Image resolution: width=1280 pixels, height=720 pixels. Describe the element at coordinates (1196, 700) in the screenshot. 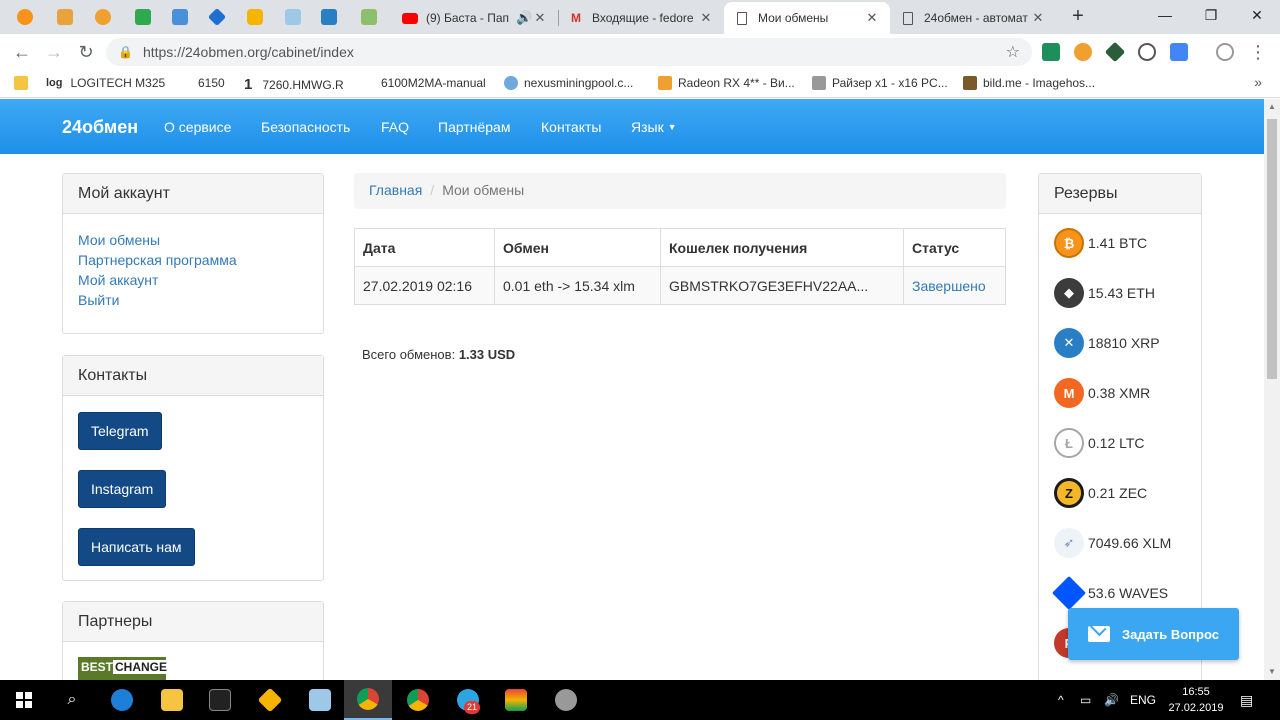

I see `taskbar-clock: 16:55 27.02.2019` at that location.